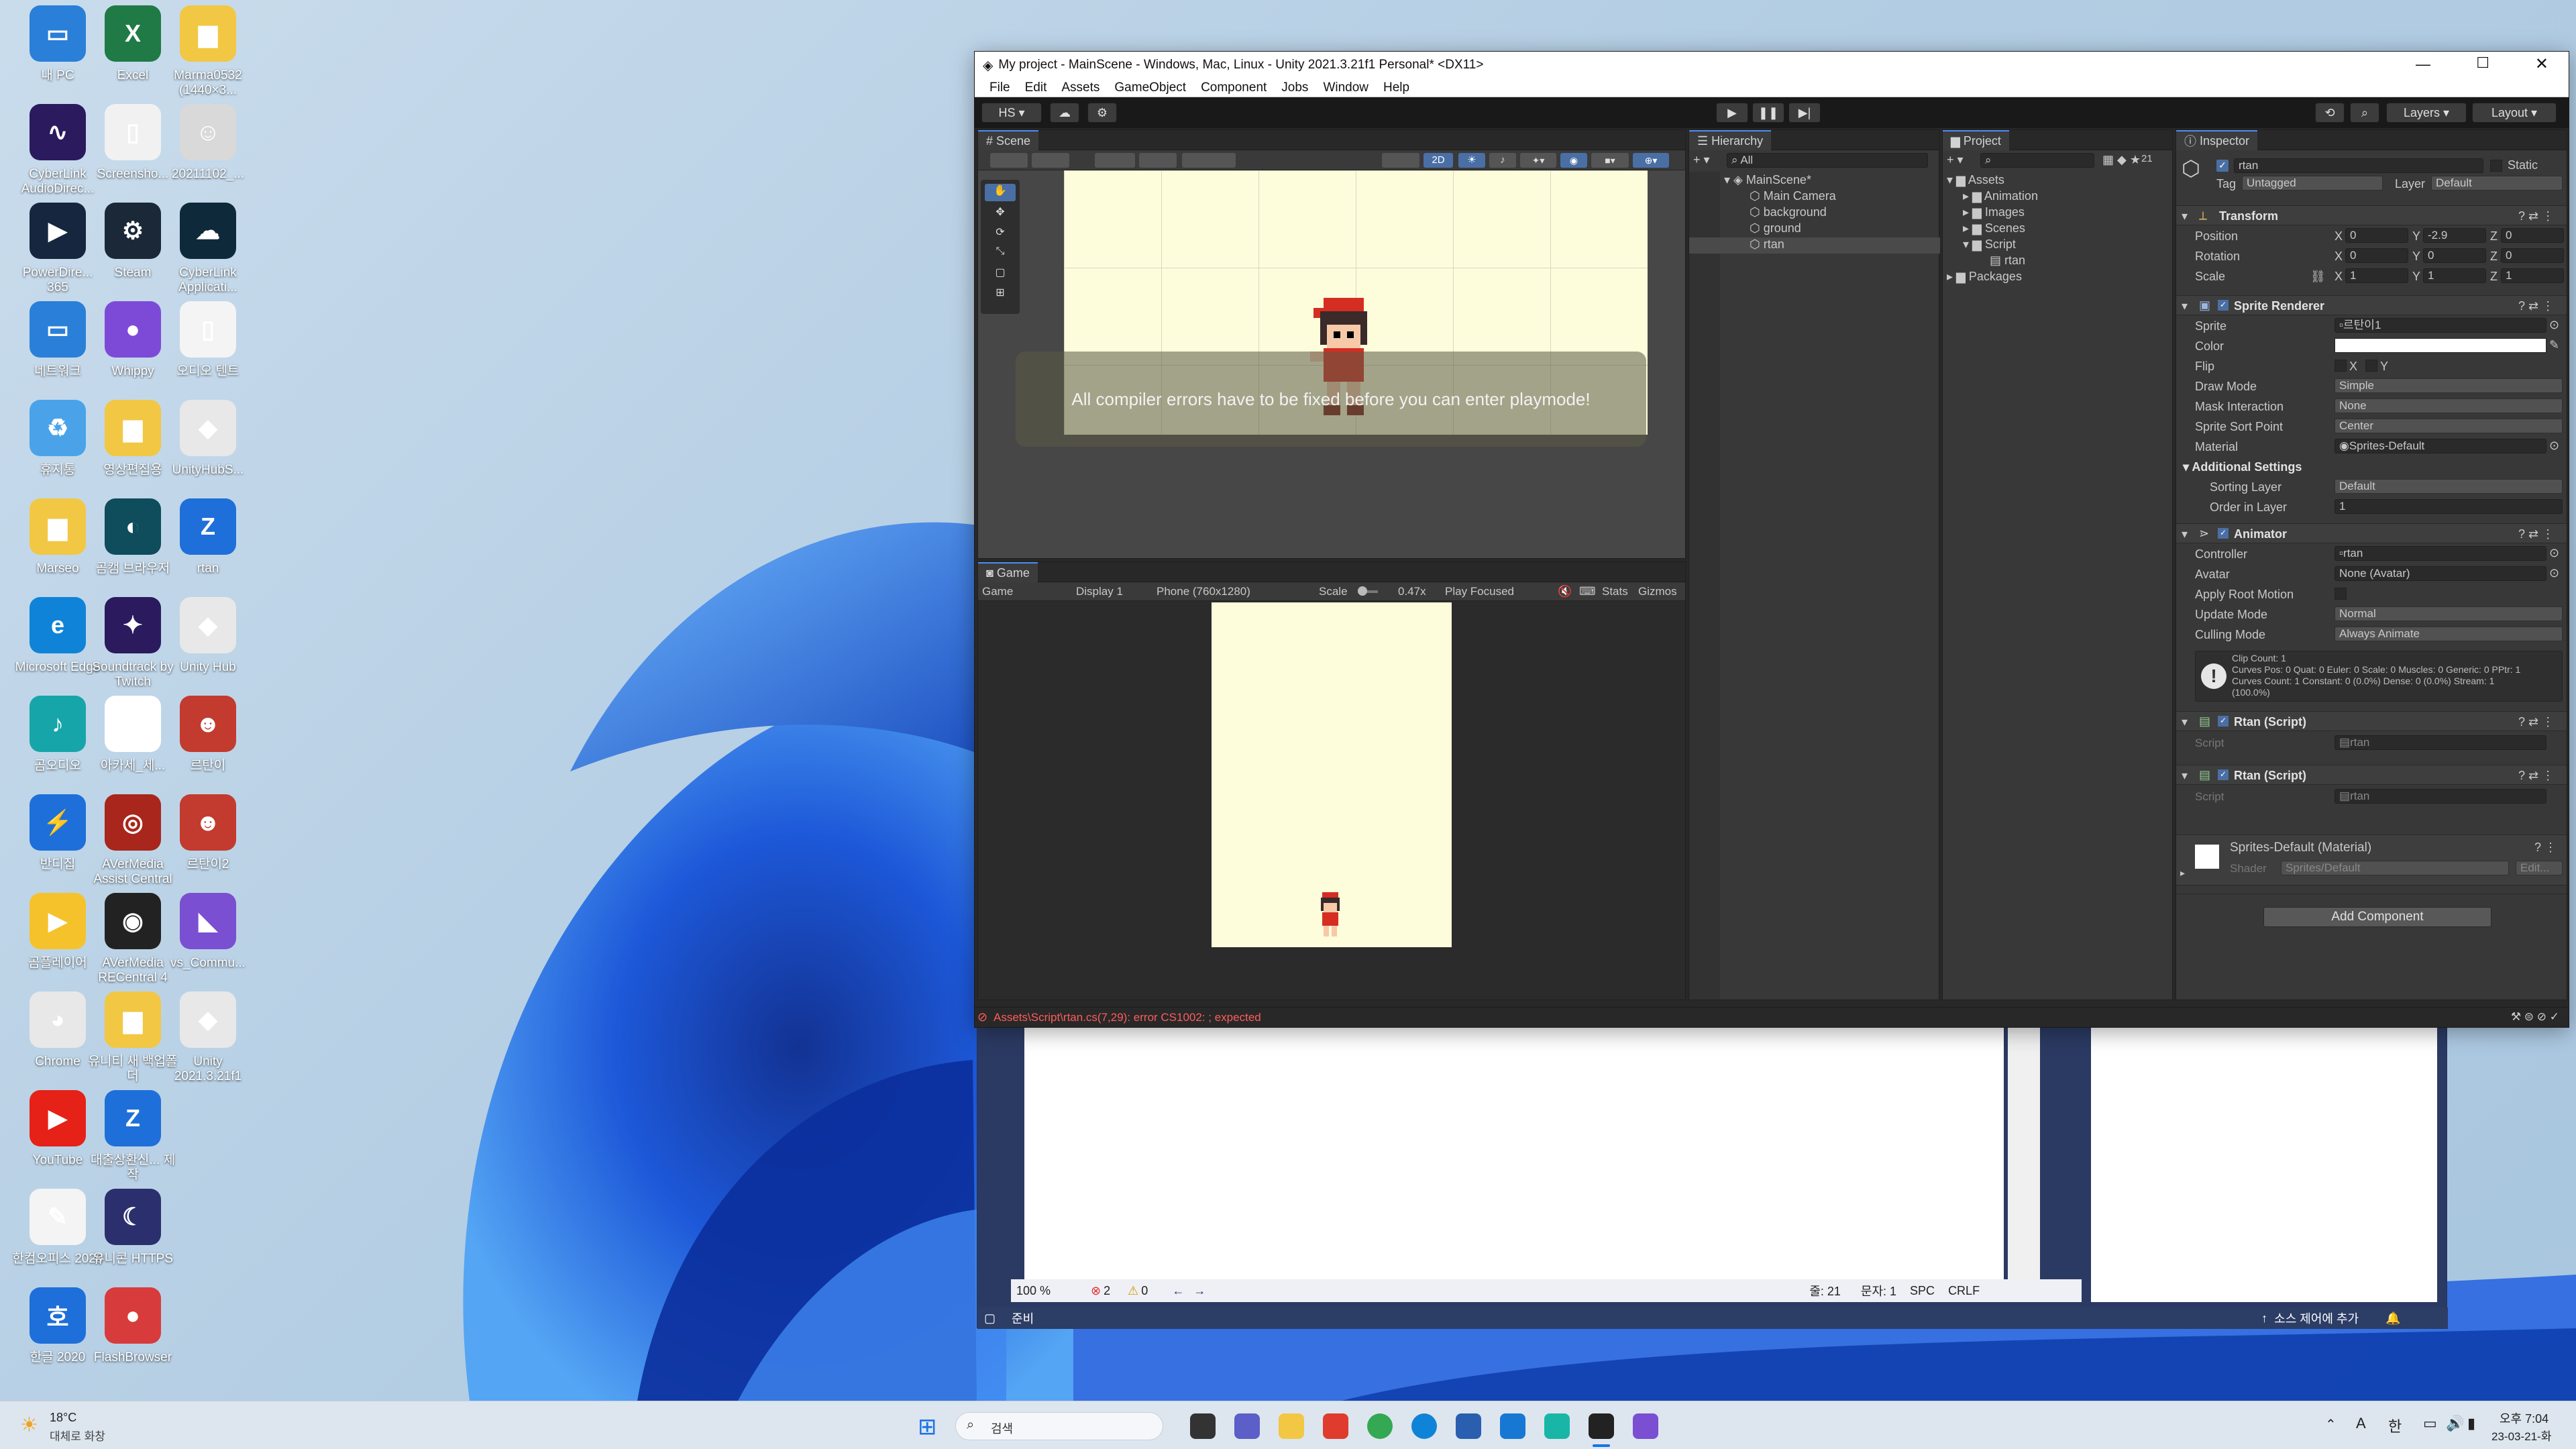 The width and height of the screenshot is (2576, 1449). I want to click on tab-scene: # Scene, so click(1008, 140).